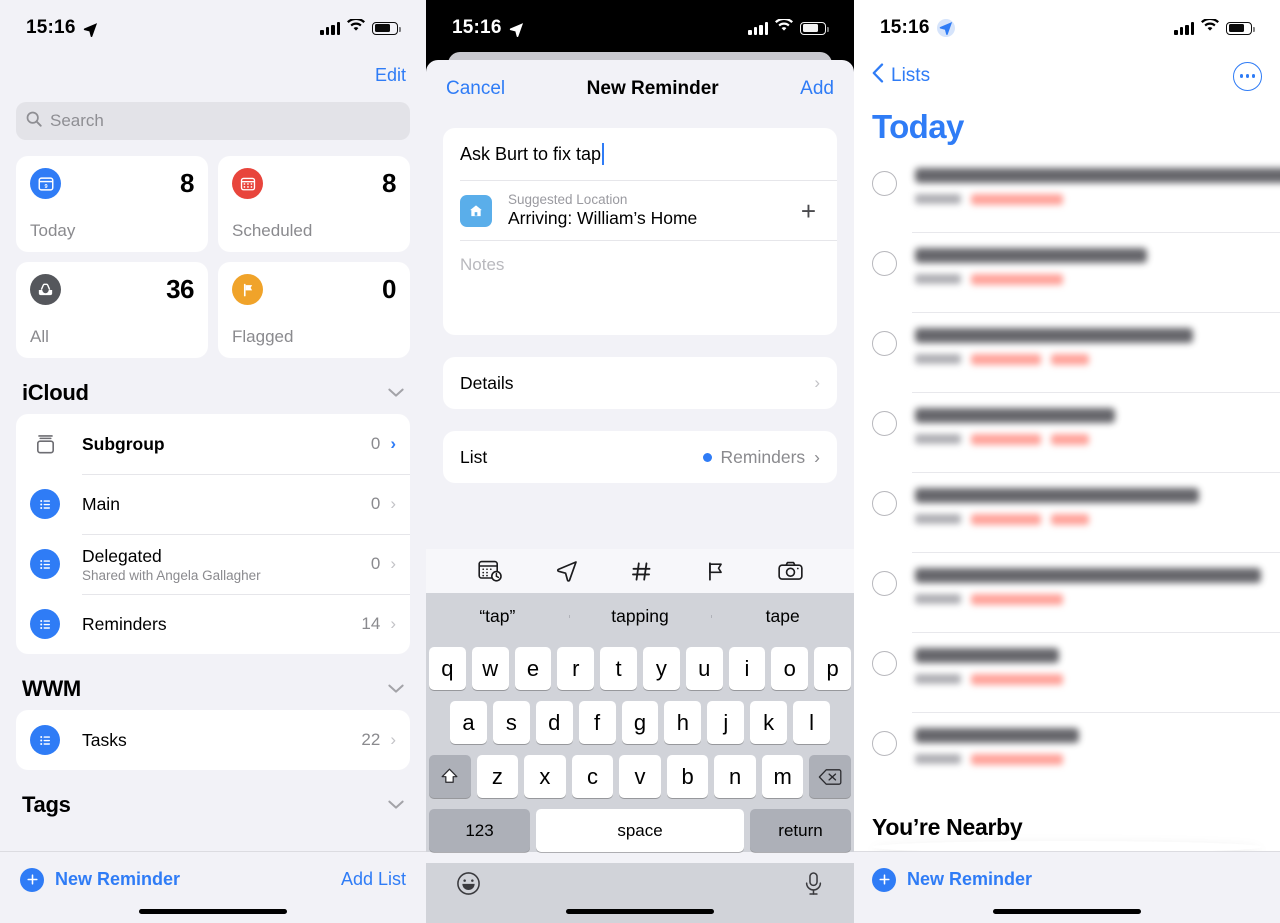 The height and width of the screenshot is (923, 1280). I want to click on notes-input: Notes, so click(640, 288).